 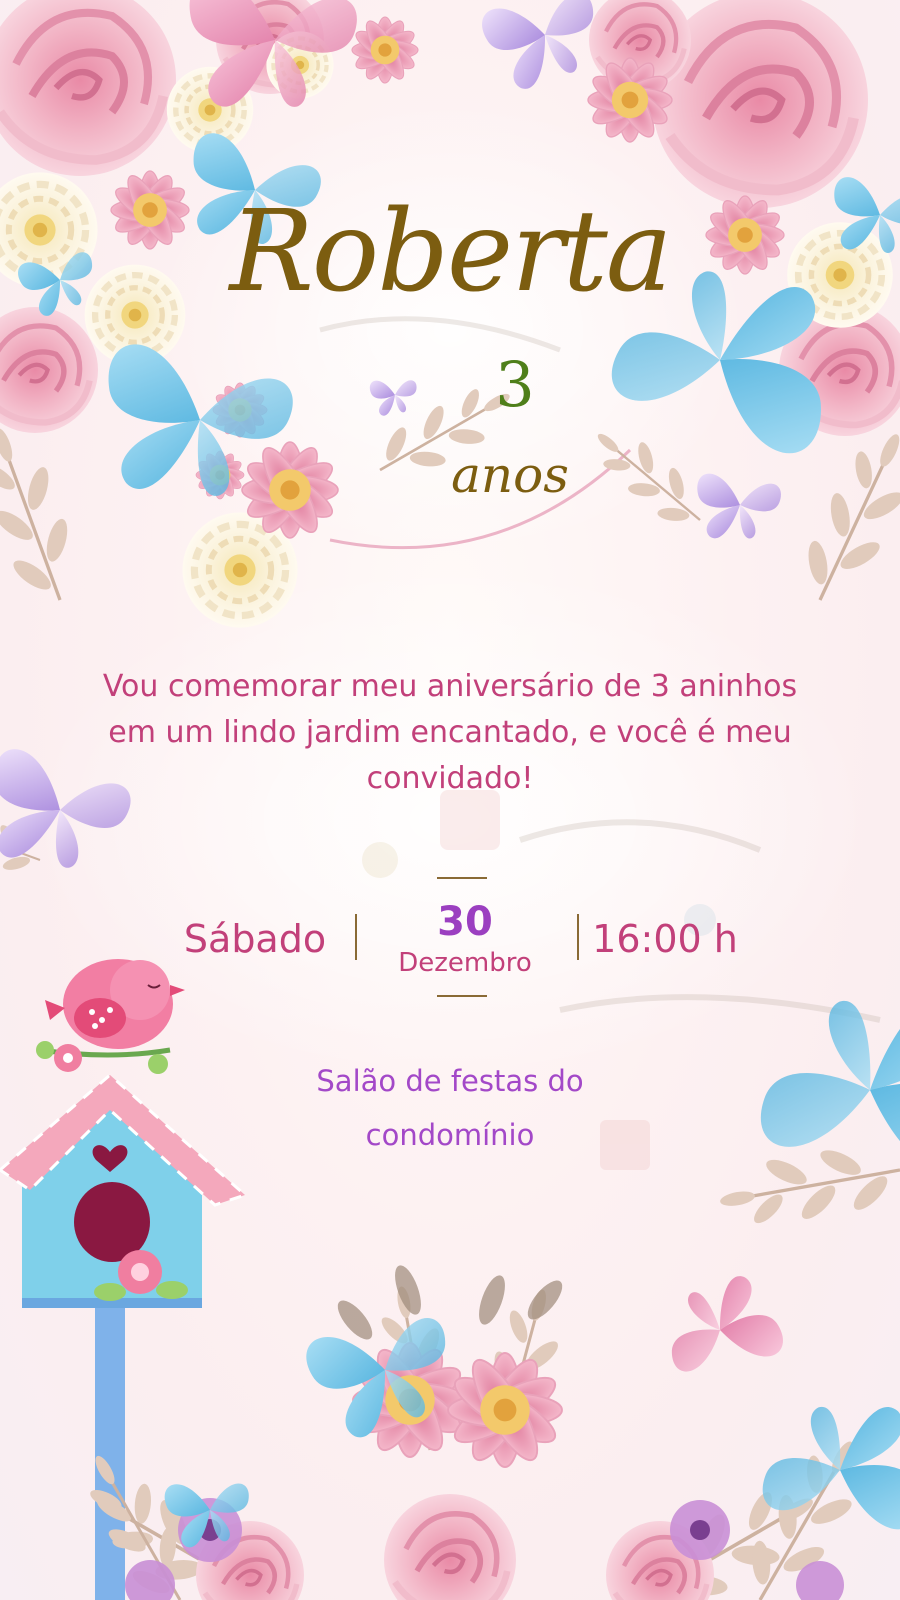 What do you see at coordinates (450, 1081) in the screenshot?
I see `venue-line: Salão de festas do` at bounding box center [450, 1081].